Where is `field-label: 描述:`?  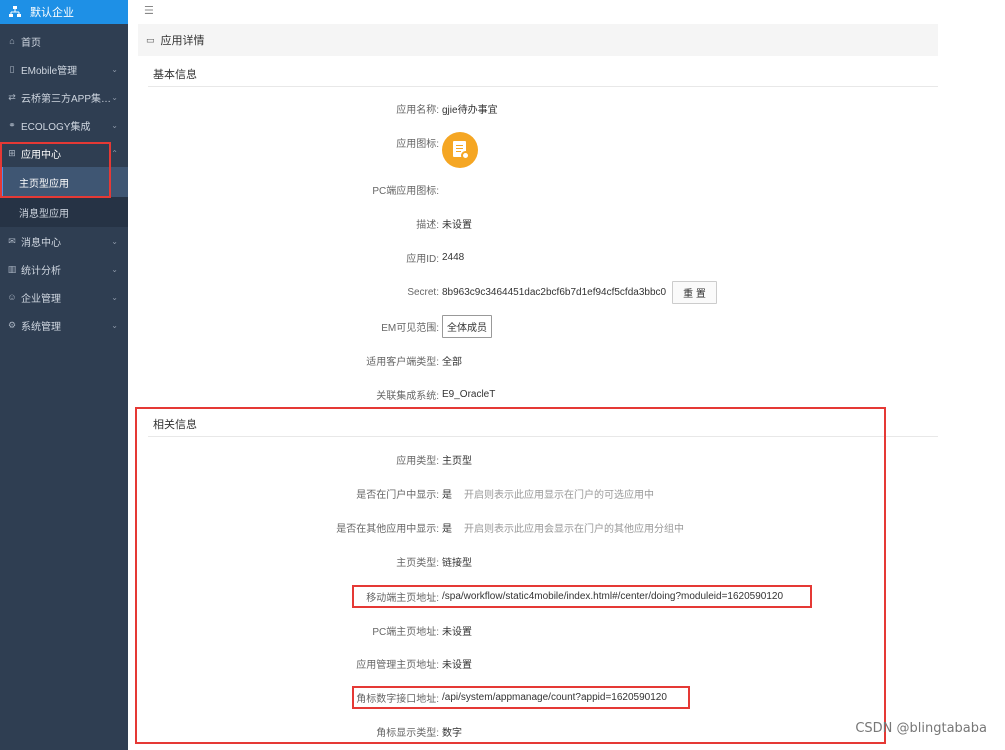 field-label: 描述: is located at coordinates (427, 225).